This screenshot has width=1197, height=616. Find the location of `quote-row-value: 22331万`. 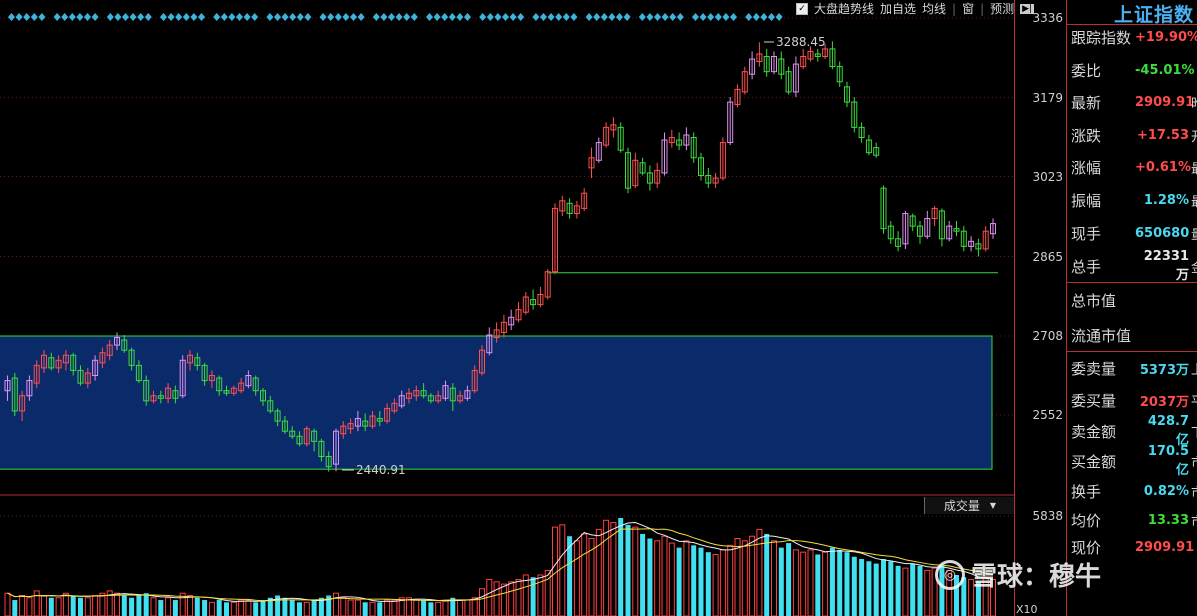

quote-row-value: 22331万 is located at coordinates (1166, 266).